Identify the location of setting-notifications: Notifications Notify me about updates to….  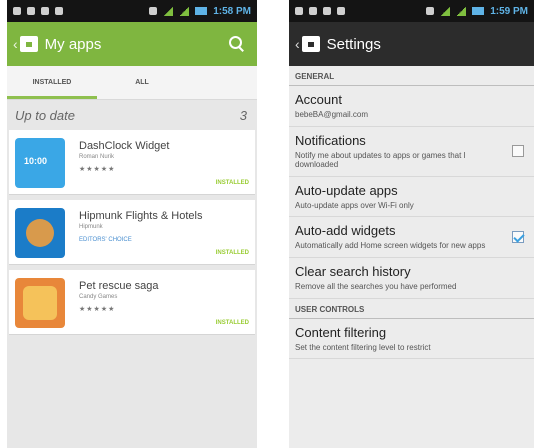
(411, 152).